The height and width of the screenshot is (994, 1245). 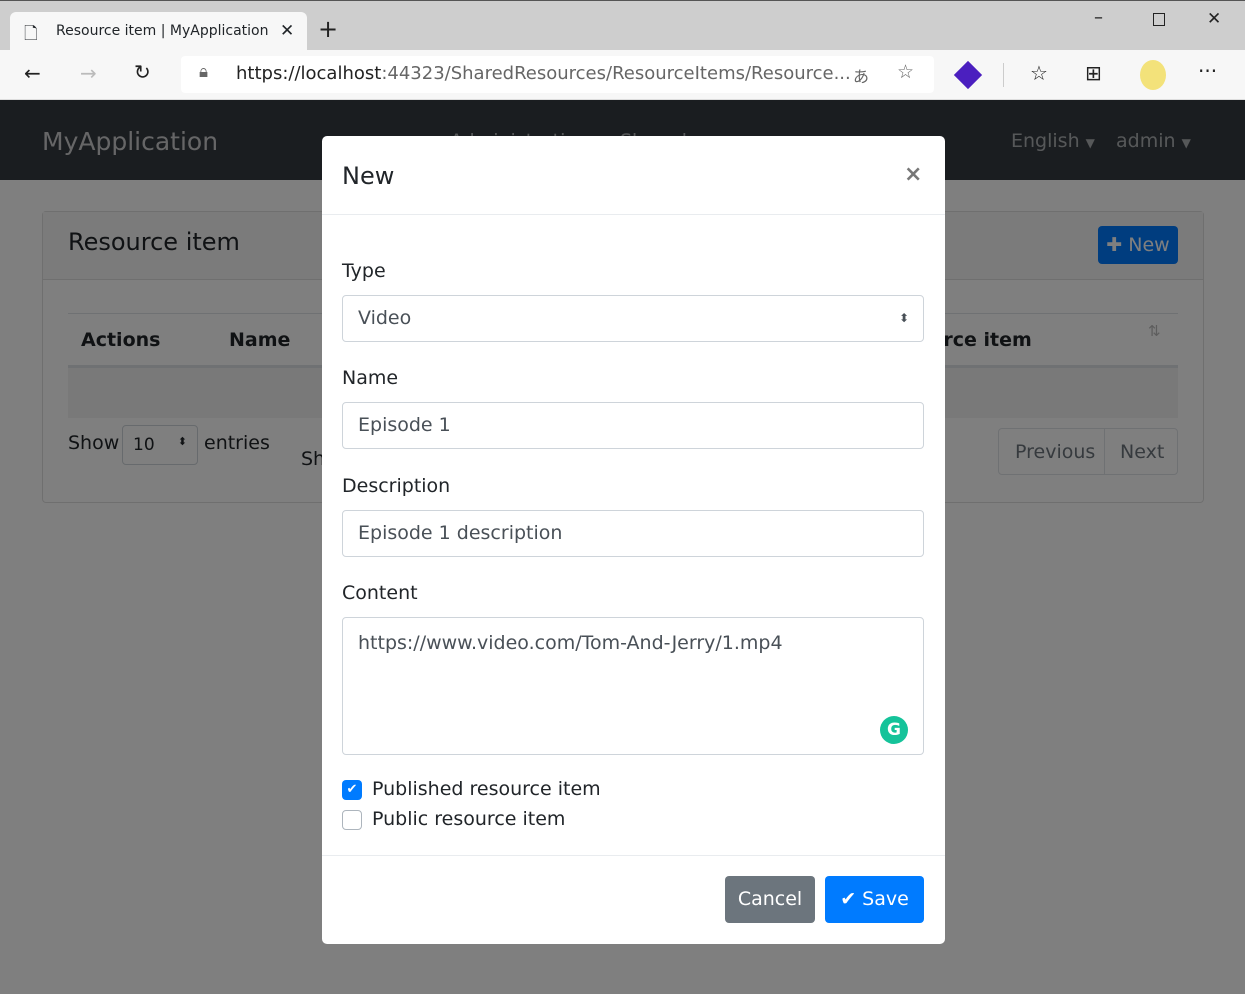 I want to click on published-checkbox: ✔, so click(x=352, y=790).